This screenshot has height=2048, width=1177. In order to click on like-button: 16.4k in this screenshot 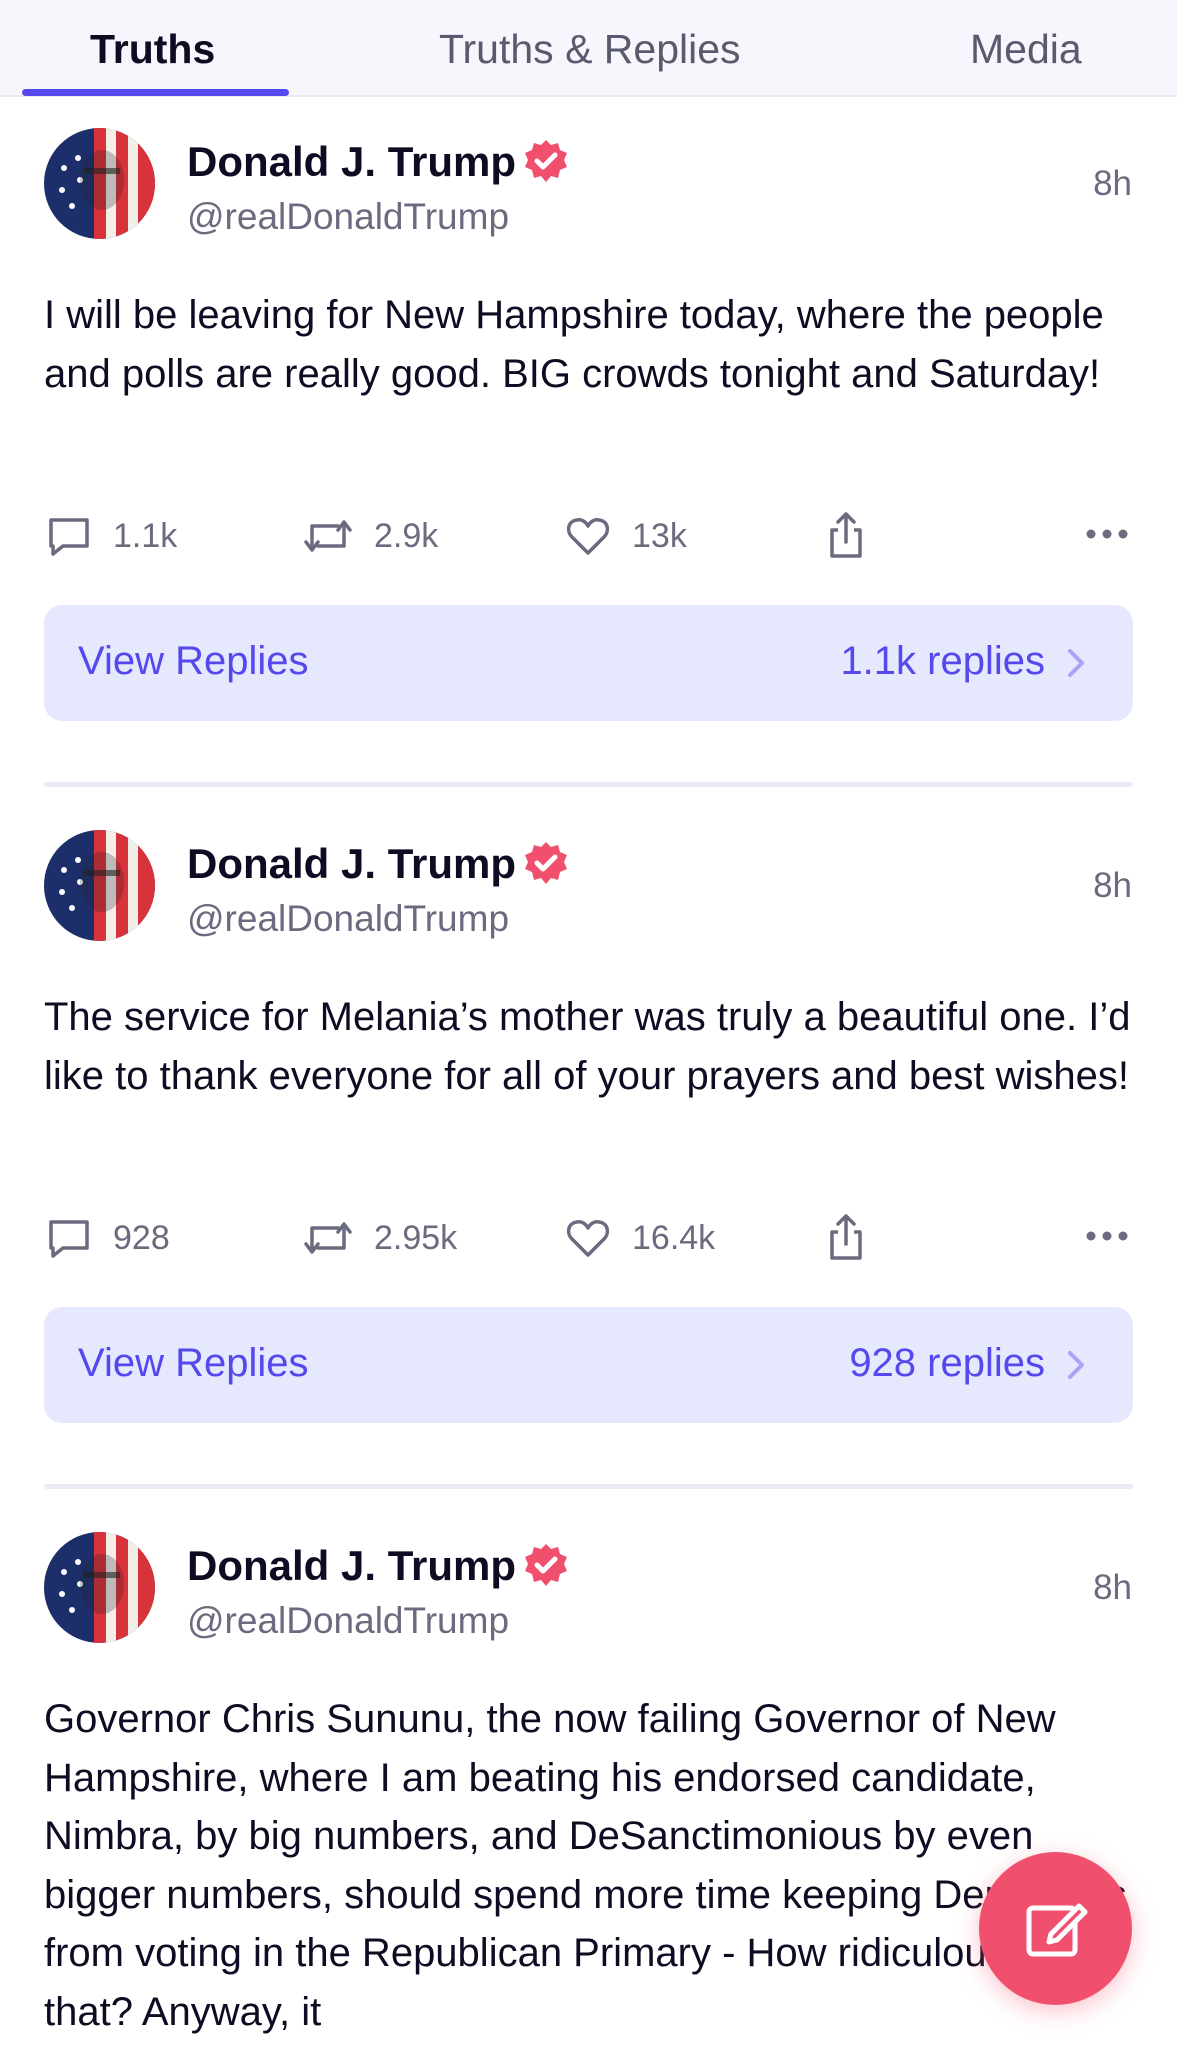, I will do `click(639, 1238)`.